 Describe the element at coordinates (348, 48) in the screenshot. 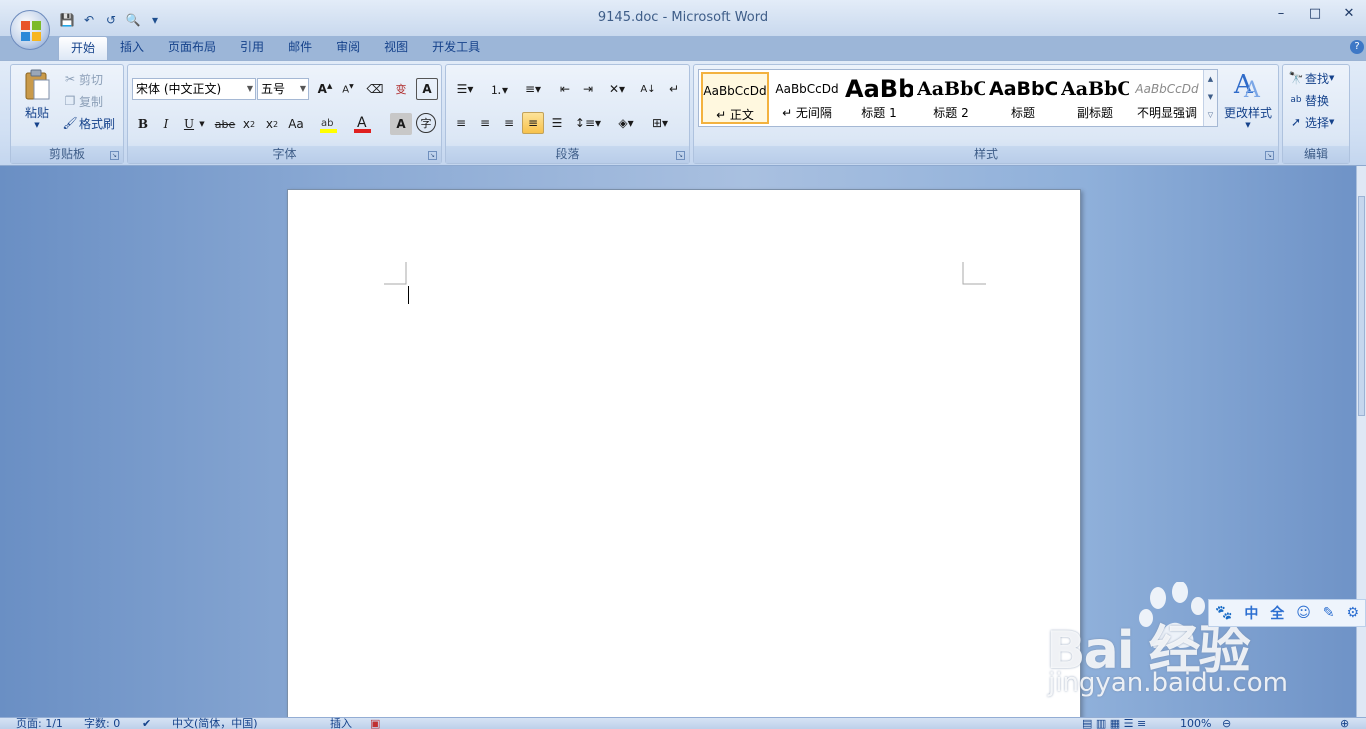

I see `tab-review: 审阅` at that location.